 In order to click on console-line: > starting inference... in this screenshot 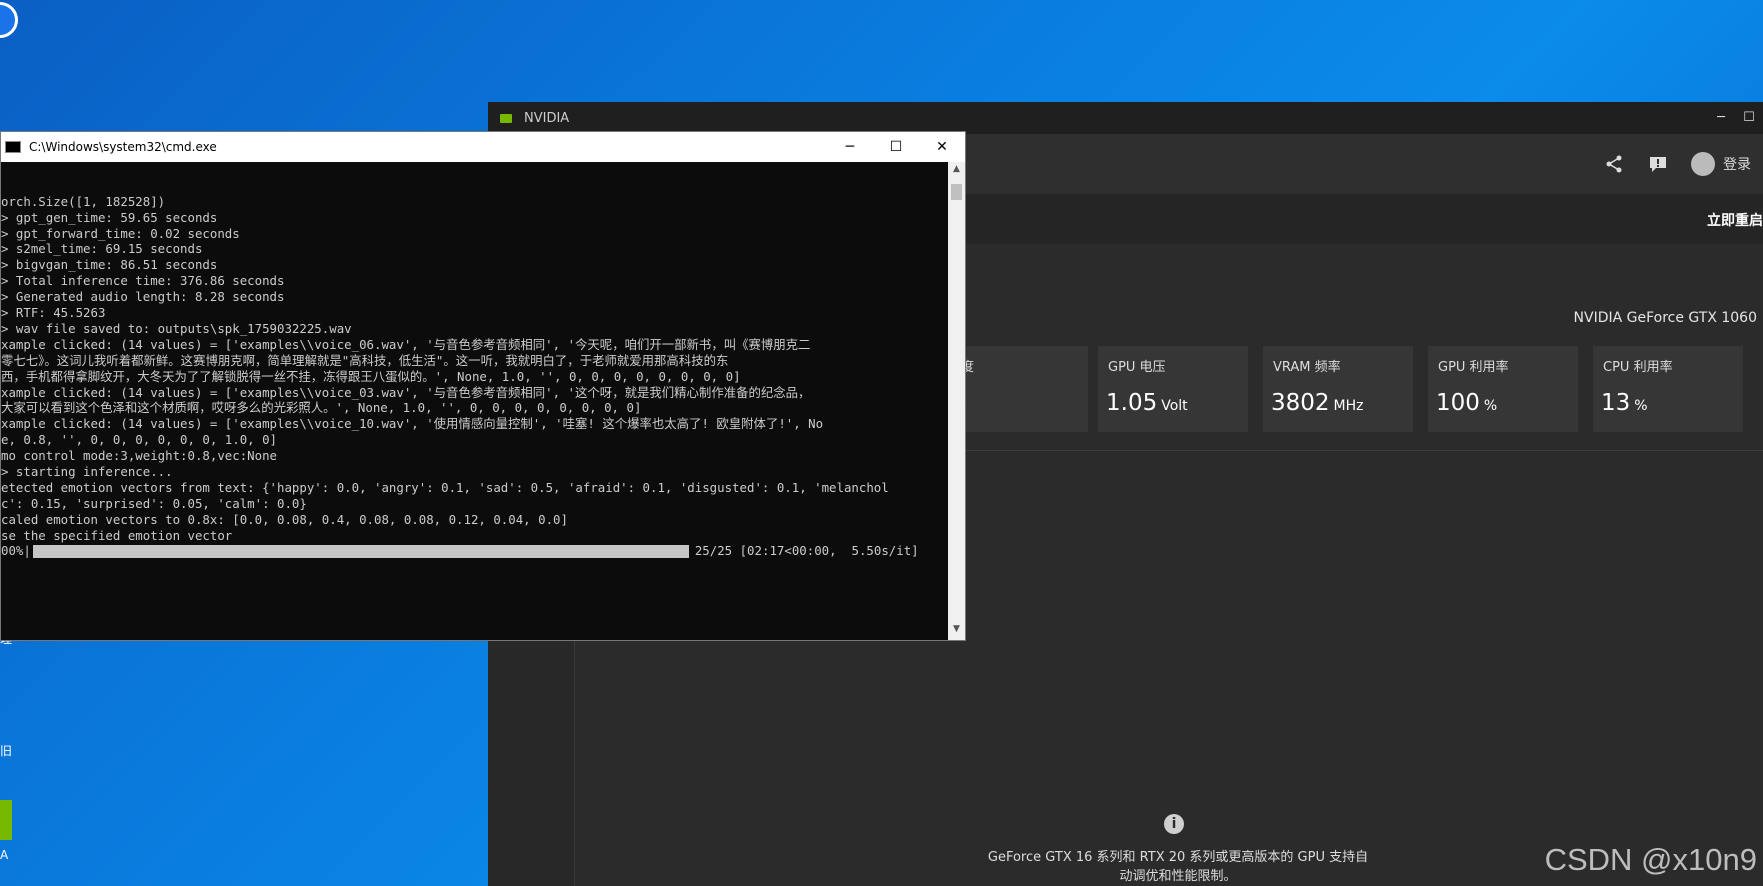, I will do `click(87, 471)`.